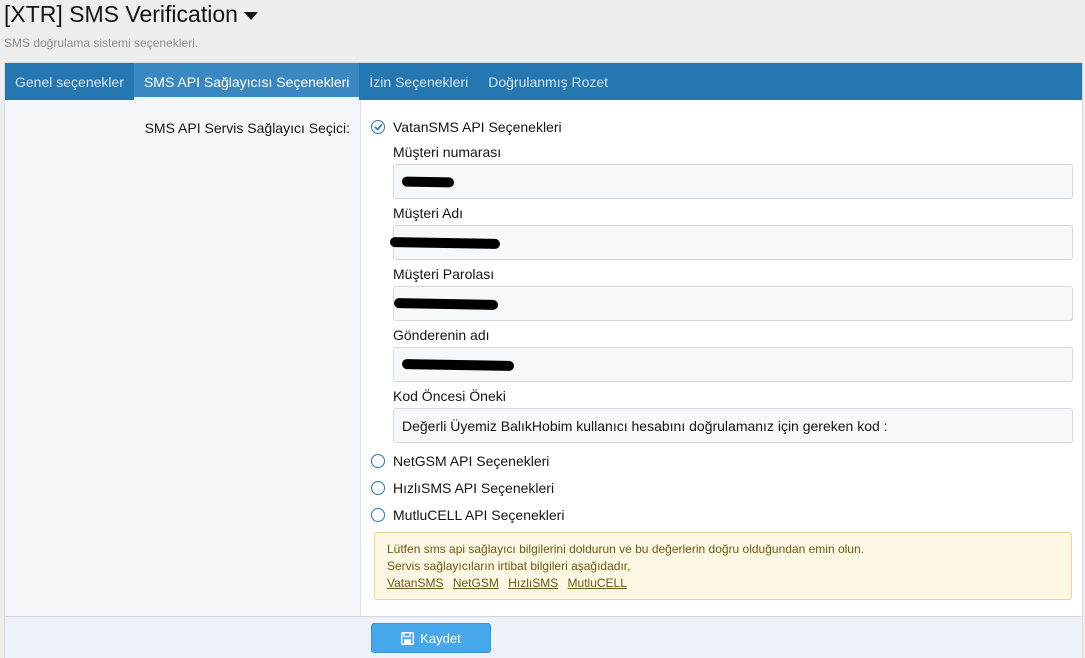  Describe the element at coordinates (471, 461) in the screenshot. I see `radio-label-netgsm: NetGSM API Seçenekleri` at that location.